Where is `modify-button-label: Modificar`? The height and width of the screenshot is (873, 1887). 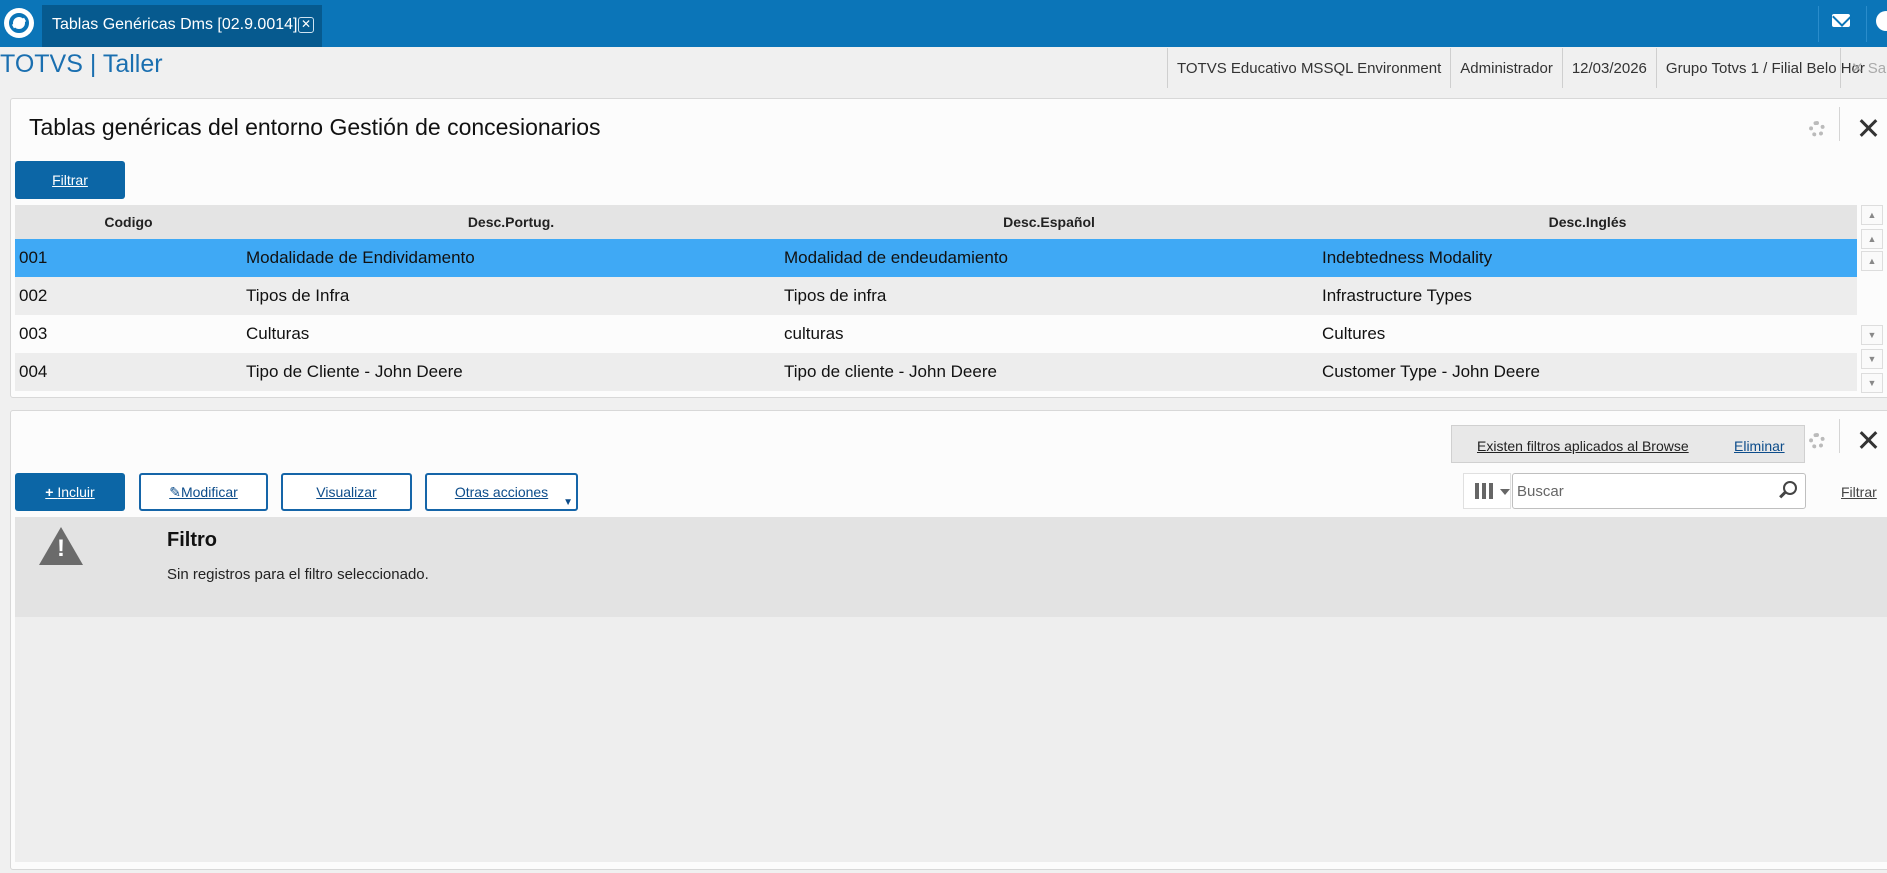
modify-button-label: Modificar is located at coordinates (209, 491).